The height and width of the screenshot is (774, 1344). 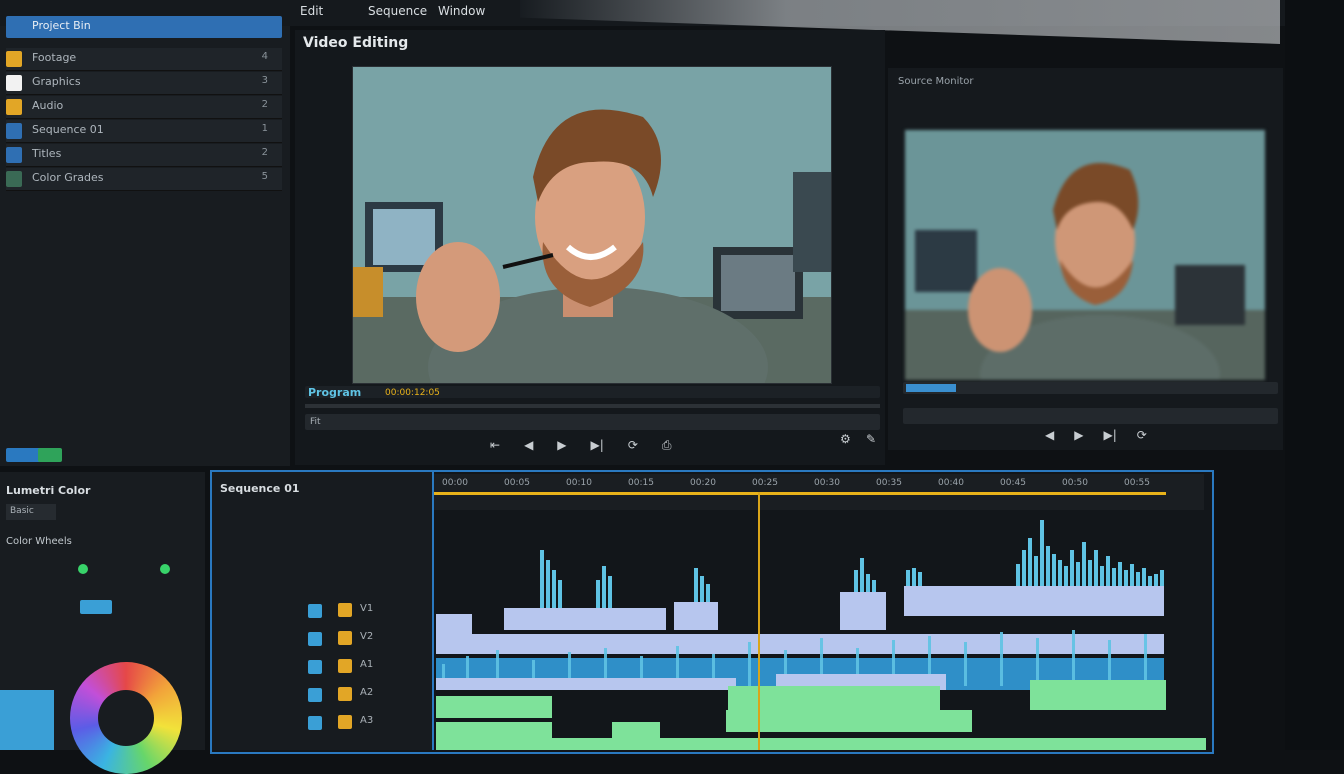 I want to click on lumetri-basic-tab: Basic, so click(x=31, y=512).